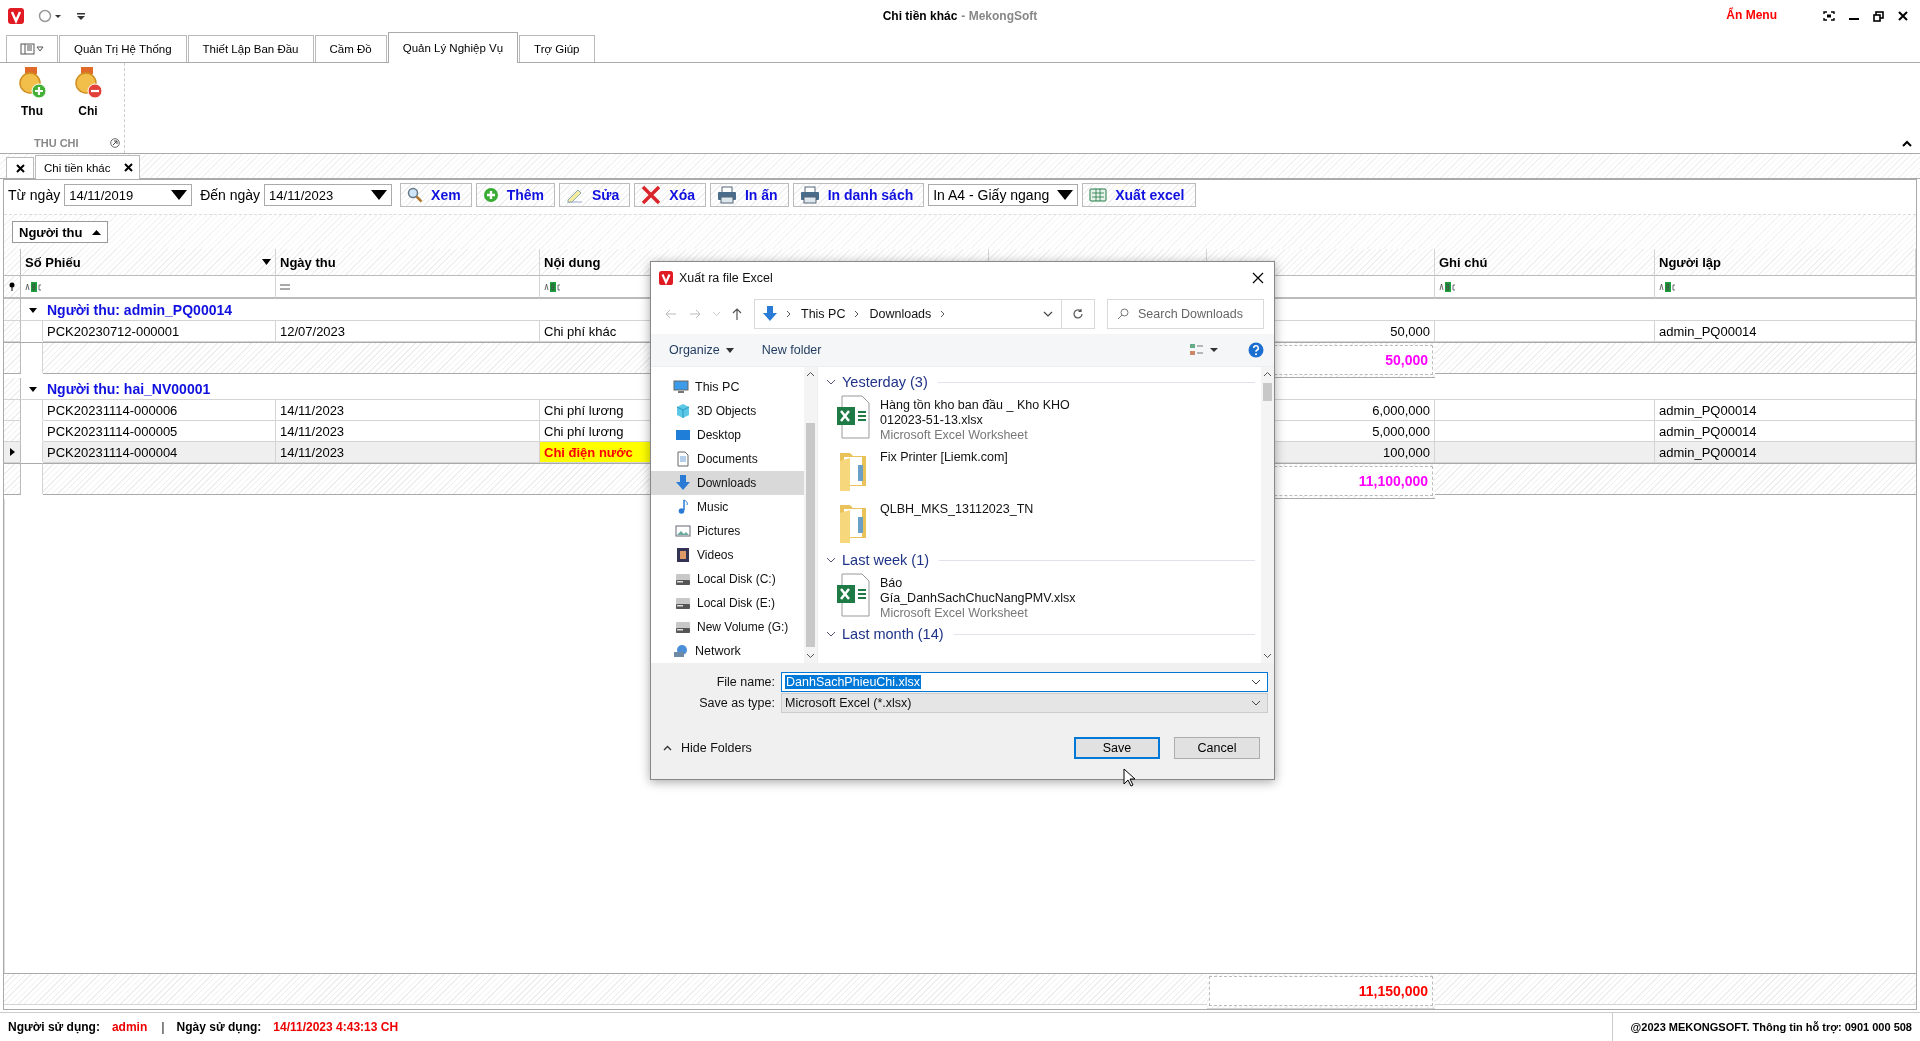 The height and width of the screenshot is (1041, 1920). I want to click on column-title: Nội dung, so click(572, 262).